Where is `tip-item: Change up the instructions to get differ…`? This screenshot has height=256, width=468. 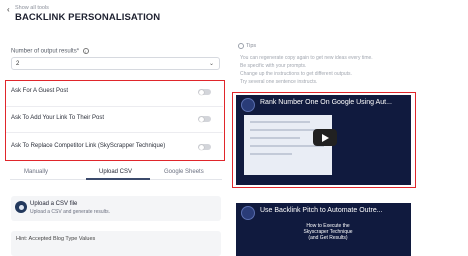
tip-item: Change up the instructions to get differ… is located at coordinates (296, 74).